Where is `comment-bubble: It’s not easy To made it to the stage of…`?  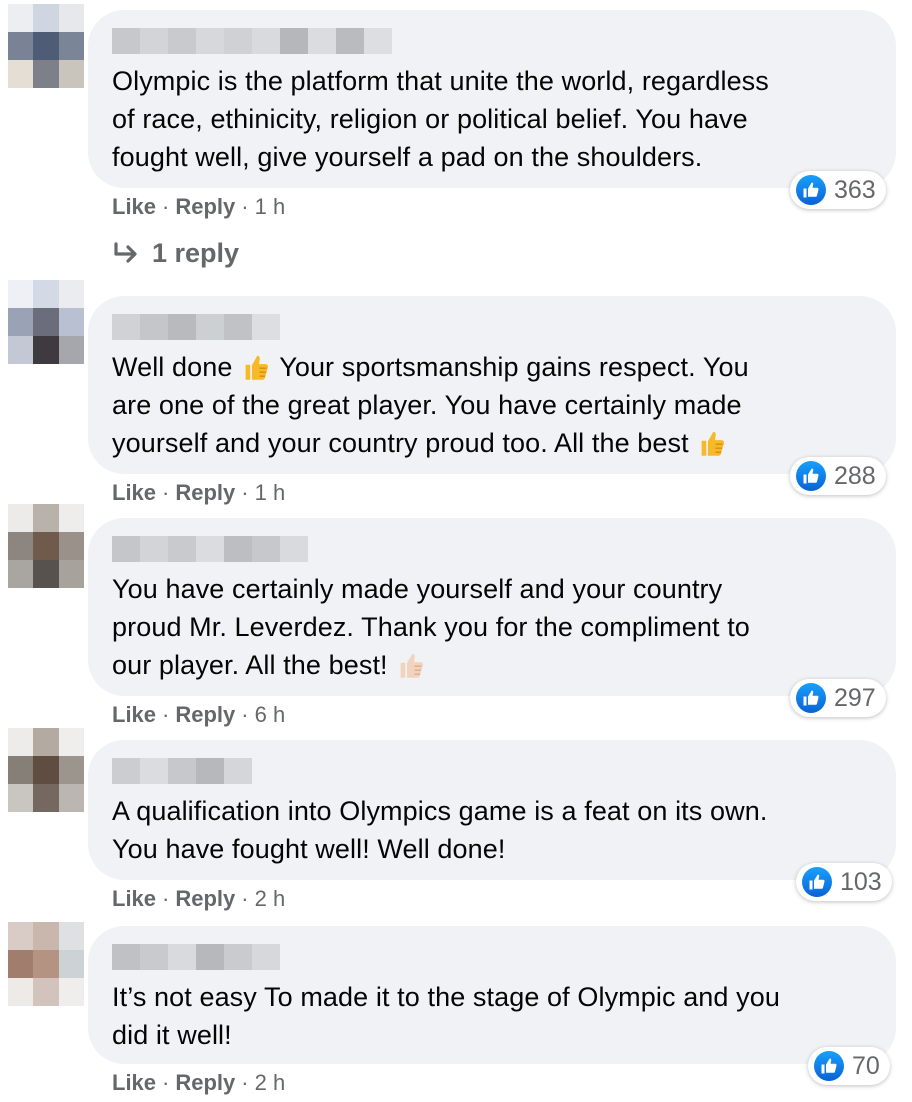
comment-bubble: It’s not easy To made it to the stage of… is located at coordinates (492, 995).